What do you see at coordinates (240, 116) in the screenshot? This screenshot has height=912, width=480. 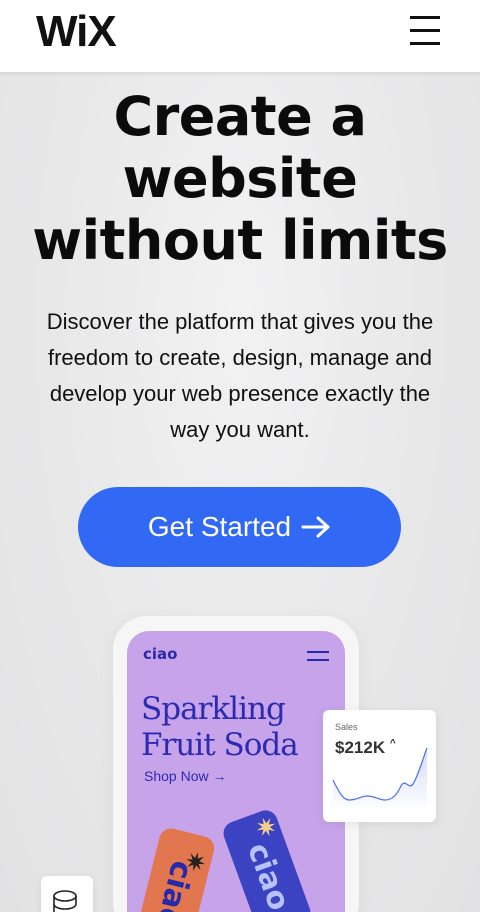 I see `hero-title-line: Create a` at bounding box center [240, 116].